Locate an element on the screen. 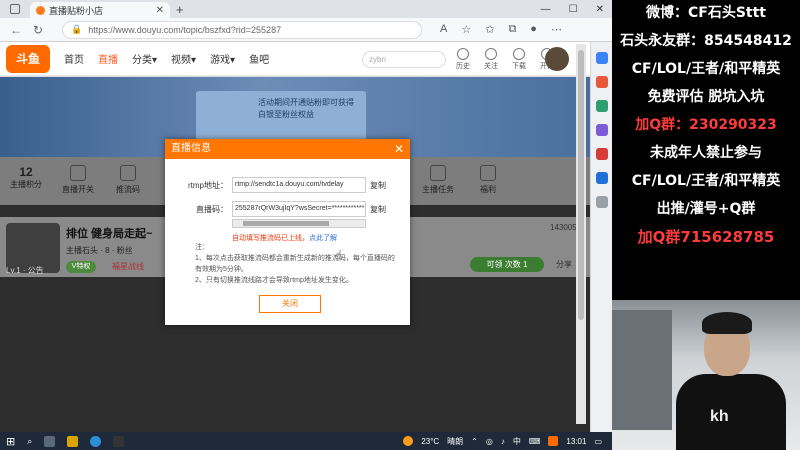  rtmp-field: rtmp://sendtc1a.douyu.com/tvdelay is located at coordinates (299, 185).